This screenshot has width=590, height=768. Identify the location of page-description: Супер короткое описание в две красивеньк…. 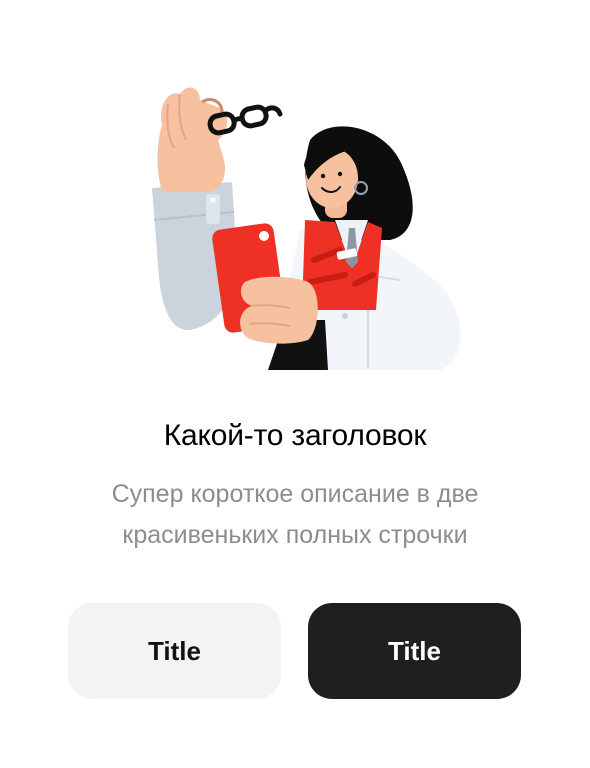
(295, 515).